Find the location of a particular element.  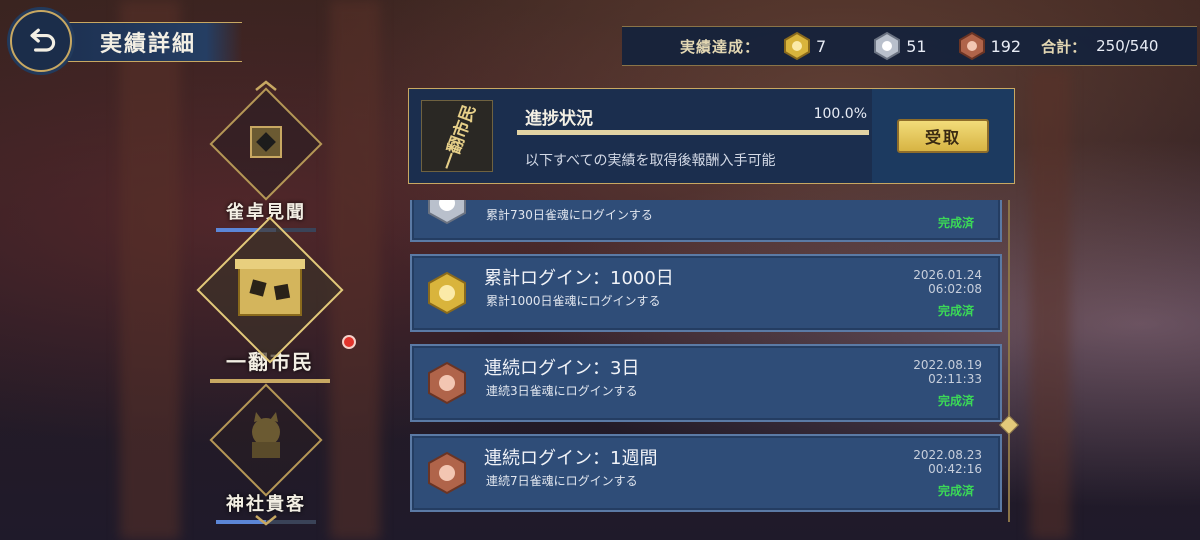

achievement-time: 00:42:16 is located at coordinates (955, 469).